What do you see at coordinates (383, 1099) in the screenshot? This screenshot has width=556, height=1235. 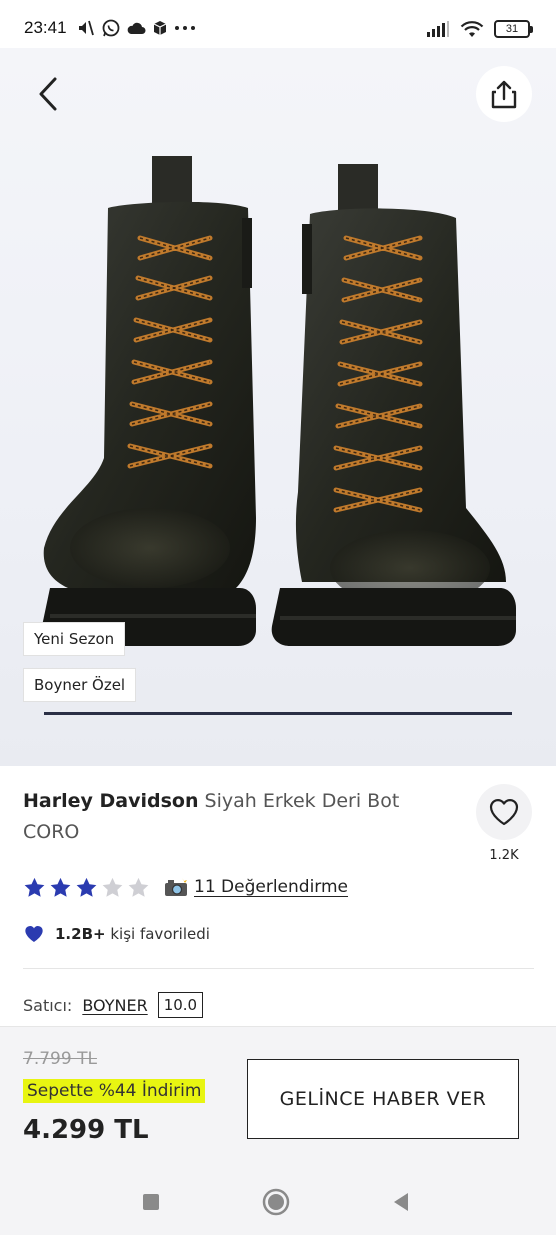 I see `notify-when-available-button: GELİNCE HABER VER` at bounding box center [383, 1099].